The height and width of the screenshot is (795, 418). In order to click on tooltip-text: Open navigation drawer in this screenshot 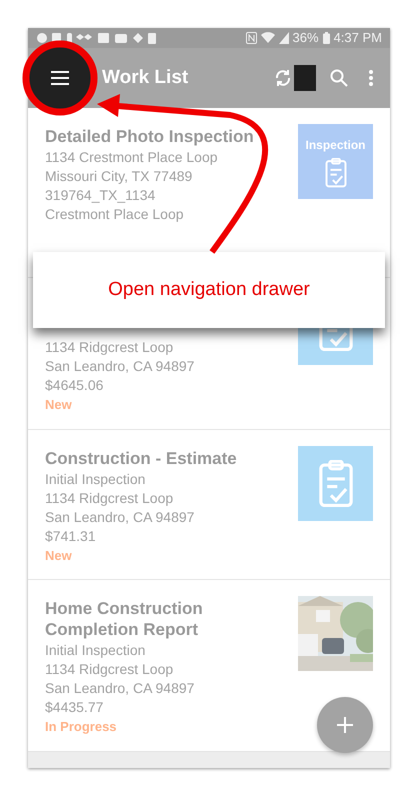, I will do `click(209, 290)`.